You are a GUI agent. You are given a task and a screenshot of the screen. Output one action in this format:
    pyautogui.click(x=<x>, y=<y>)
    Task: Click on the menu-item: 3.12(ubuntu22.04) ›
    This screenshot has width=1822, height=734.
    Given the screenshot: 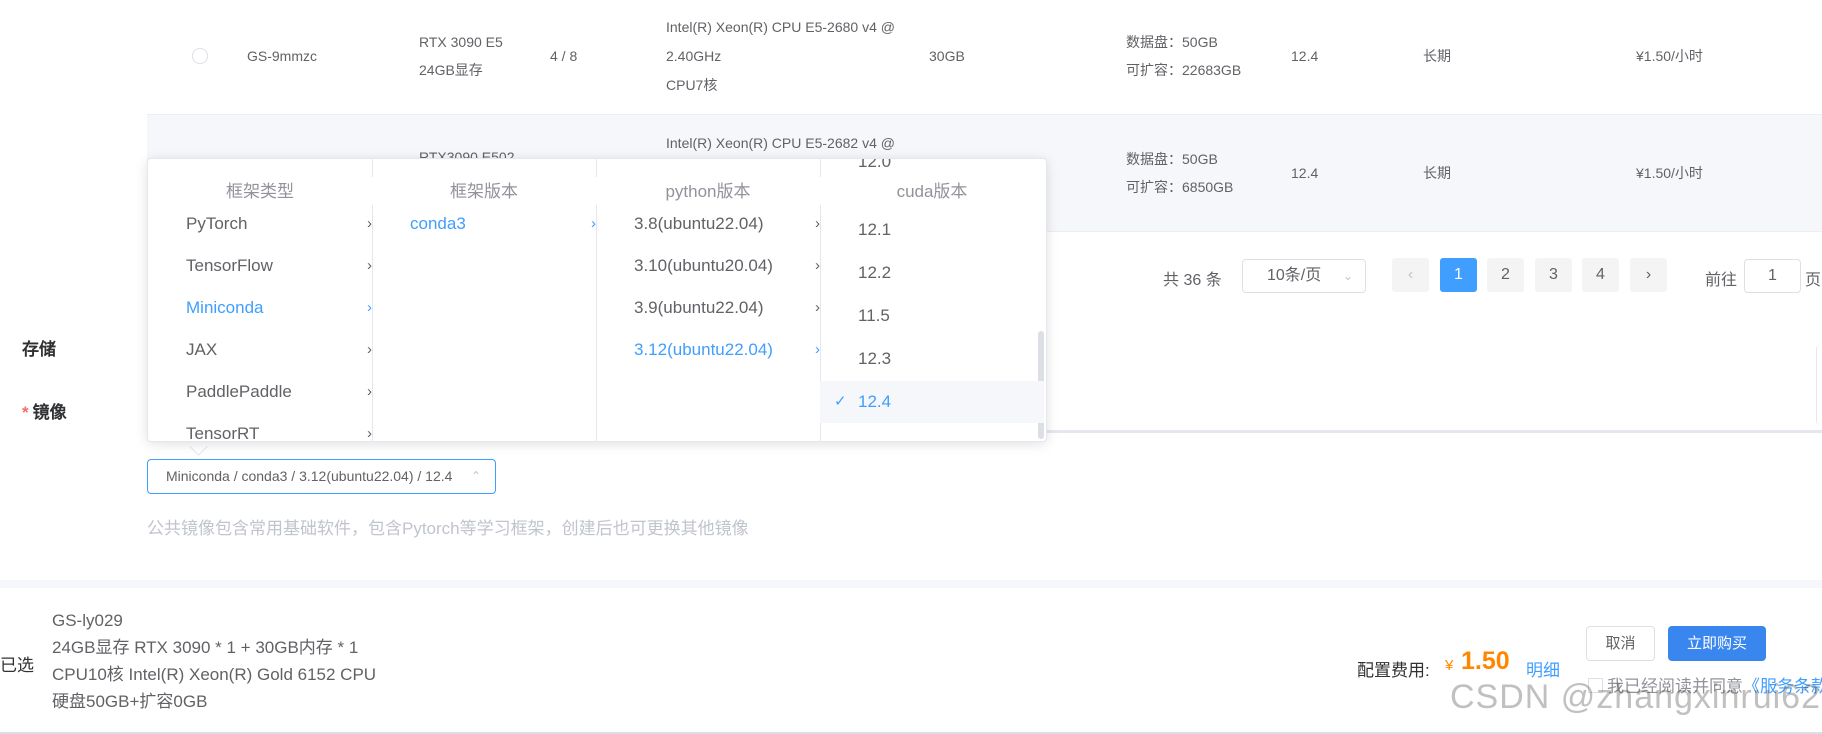 What is the action you would take?
    pyautogui.click(x=708, y=350)
    